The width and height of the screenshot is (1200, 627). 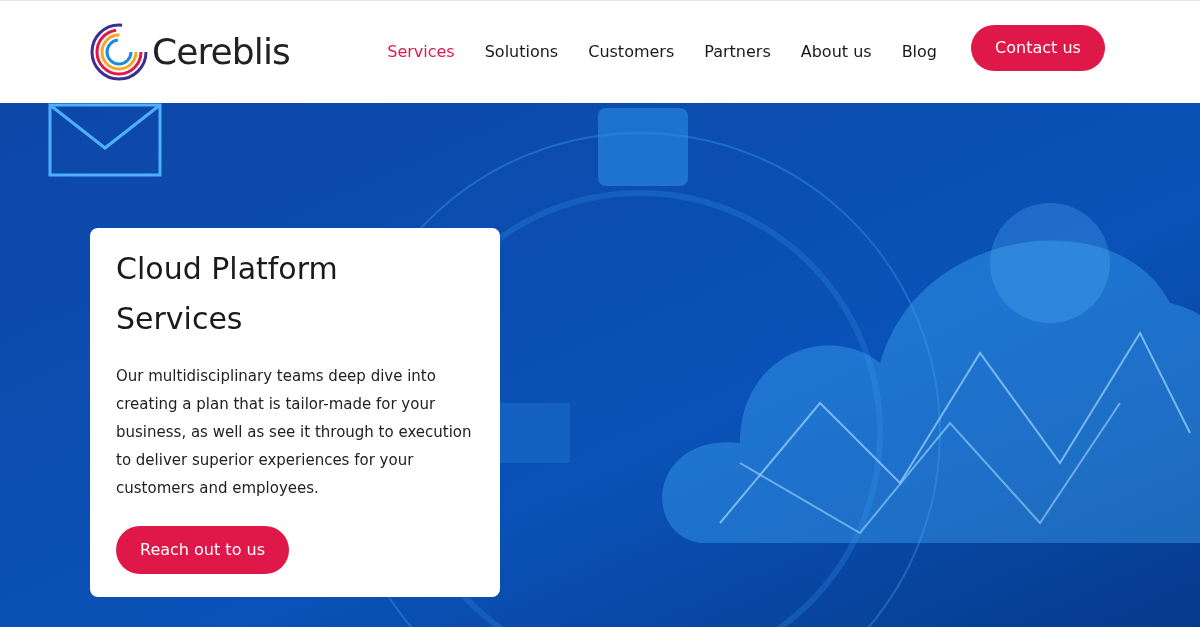 What do you see at coordinates (227, 294) in the screenshot?
I see `card-title: Cloud Platform Services` at bounding box center [227, 294].